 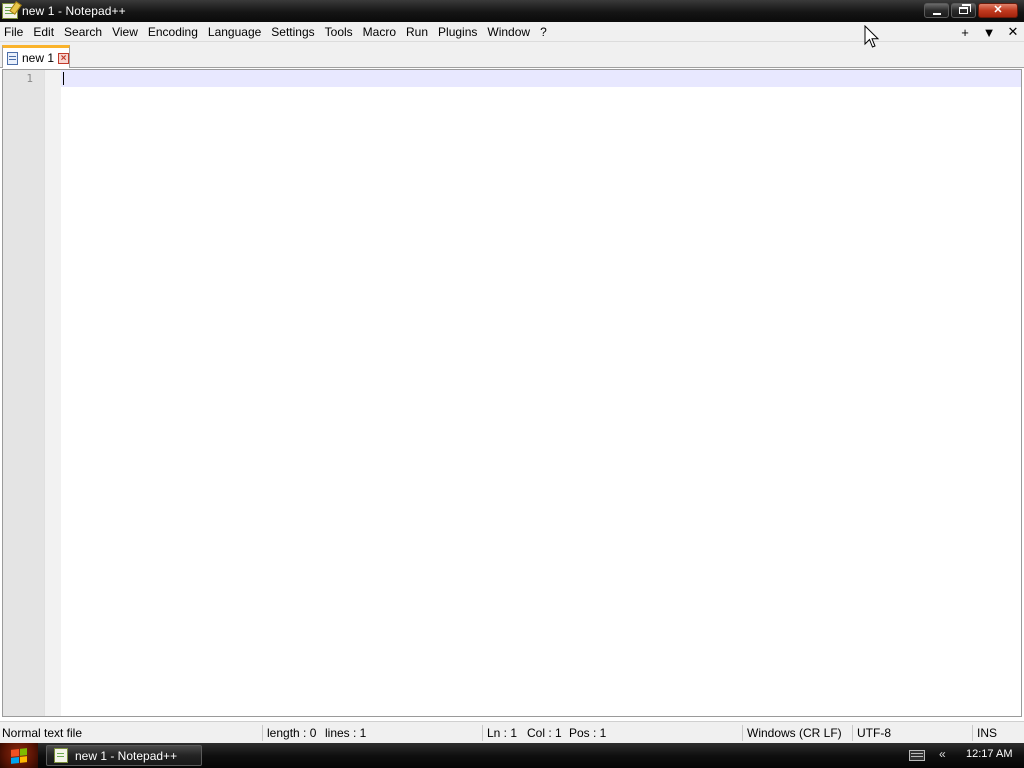 What do you see at coordinates (541, 78) in the screenshot?
I see `current-line-highlight` at bounding box center [541, 78].